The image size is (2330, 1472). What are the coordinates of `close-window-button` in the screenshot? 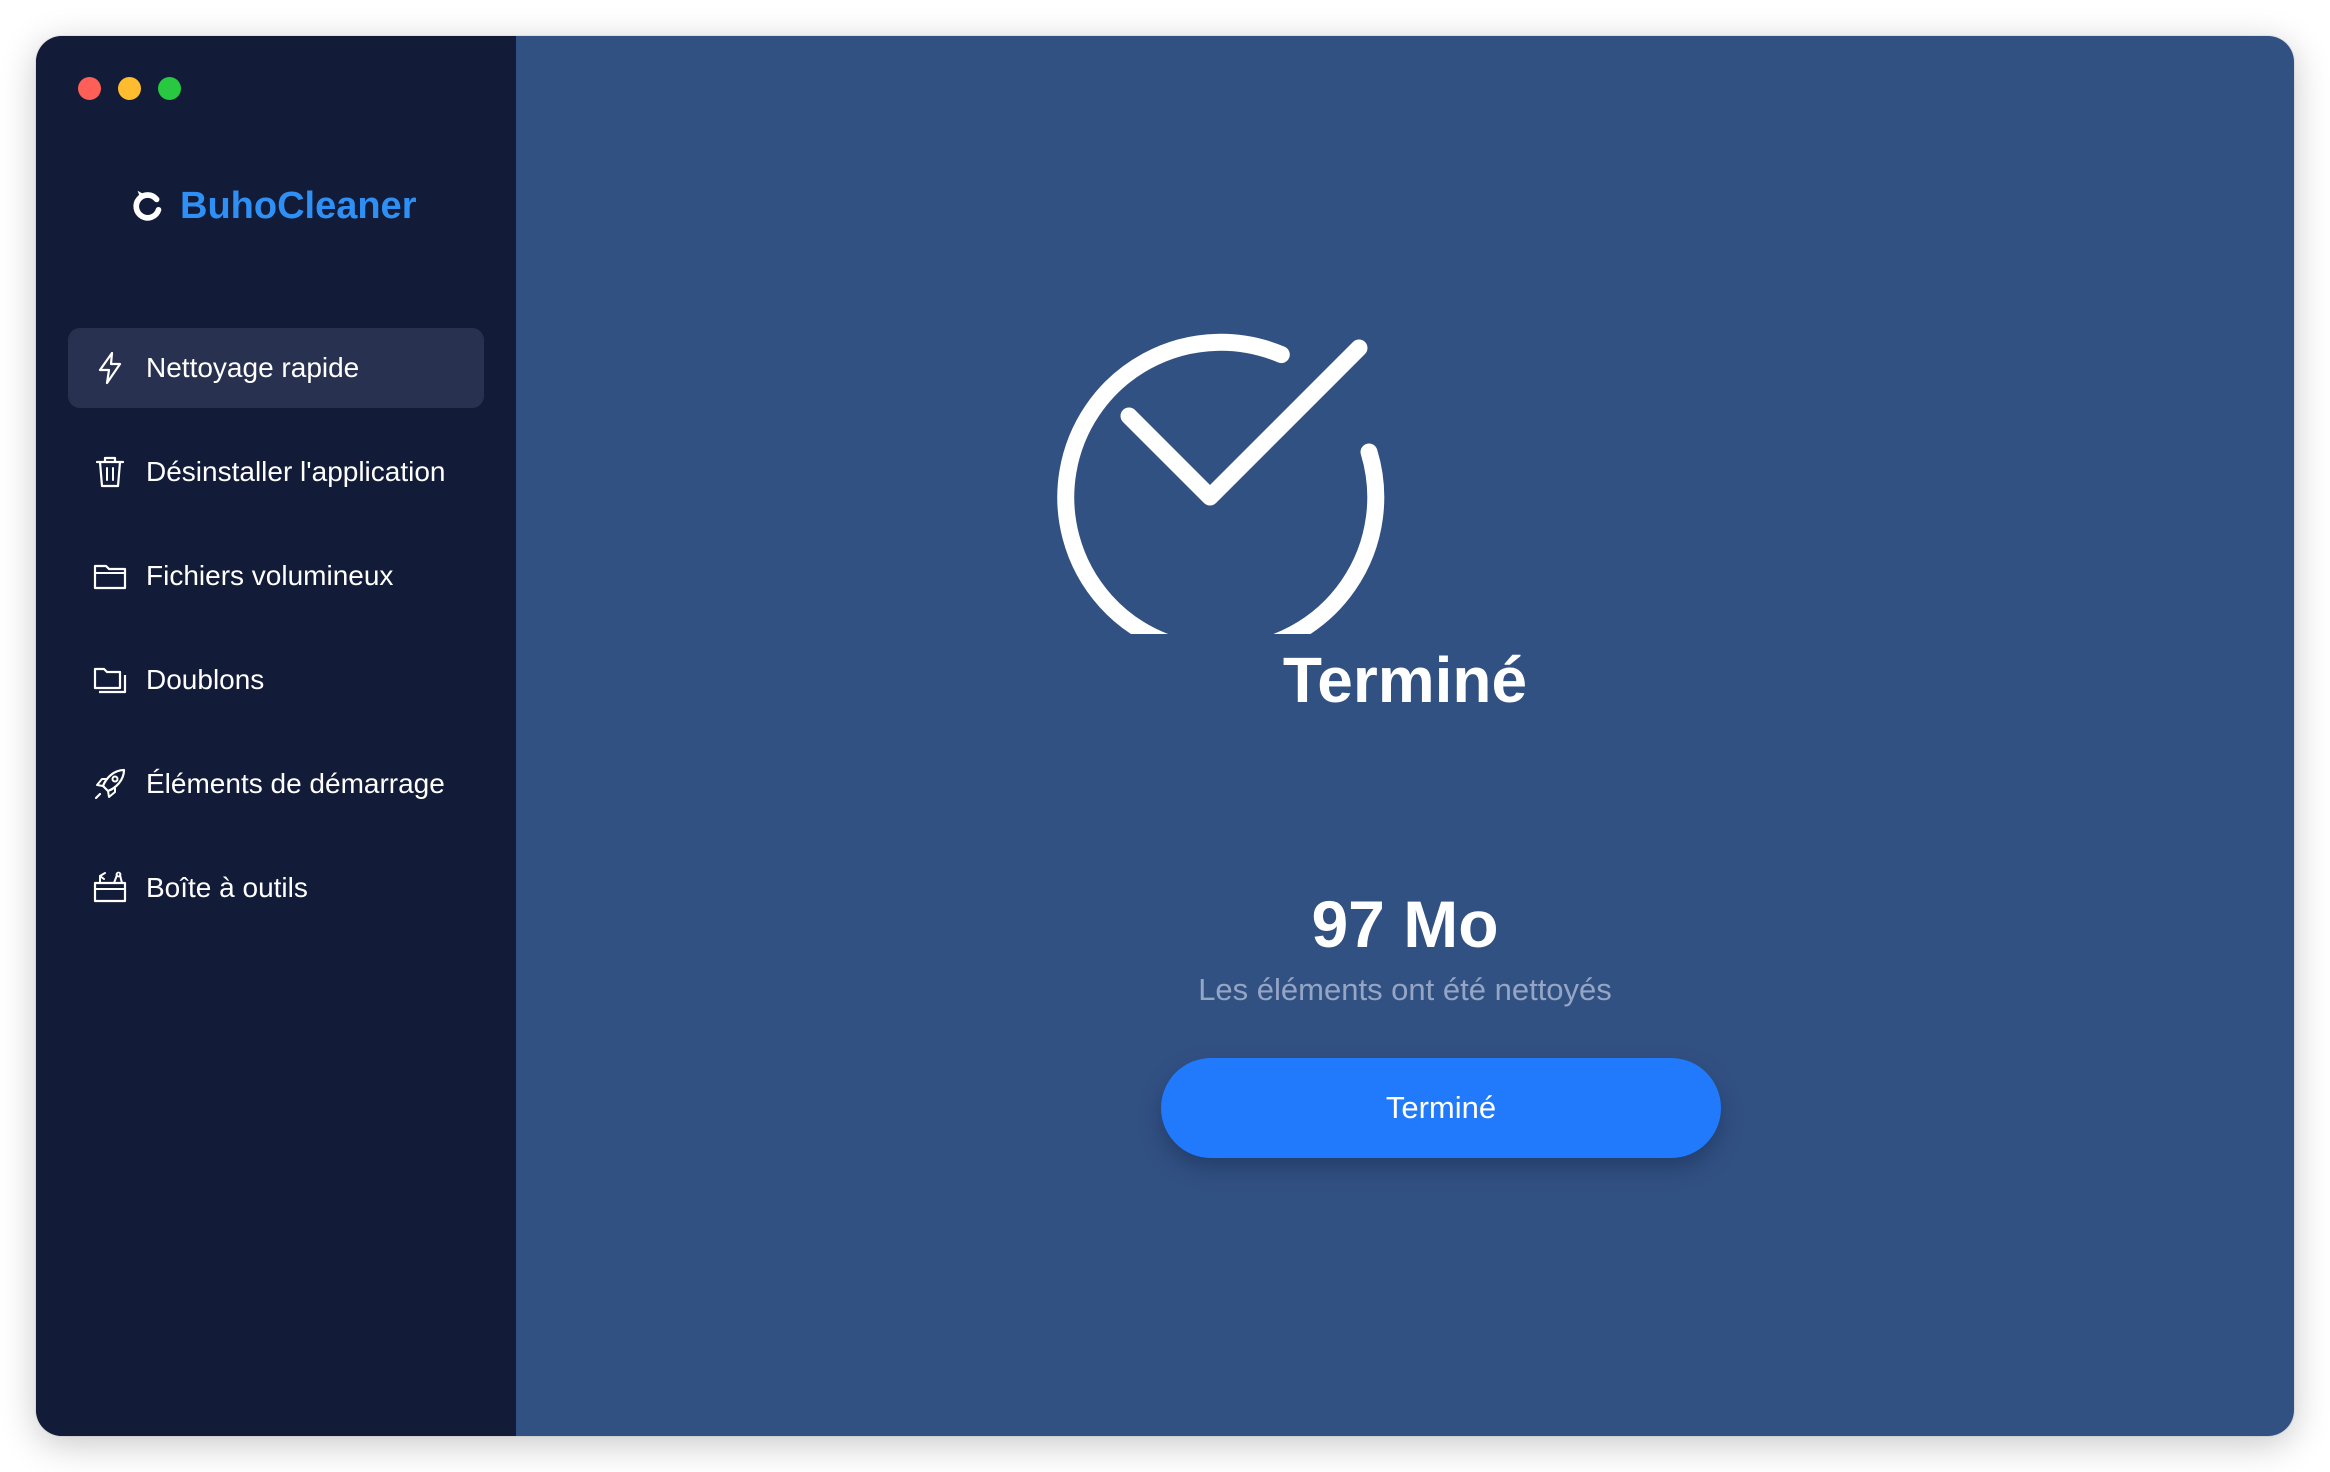 It's located at (89, 88).